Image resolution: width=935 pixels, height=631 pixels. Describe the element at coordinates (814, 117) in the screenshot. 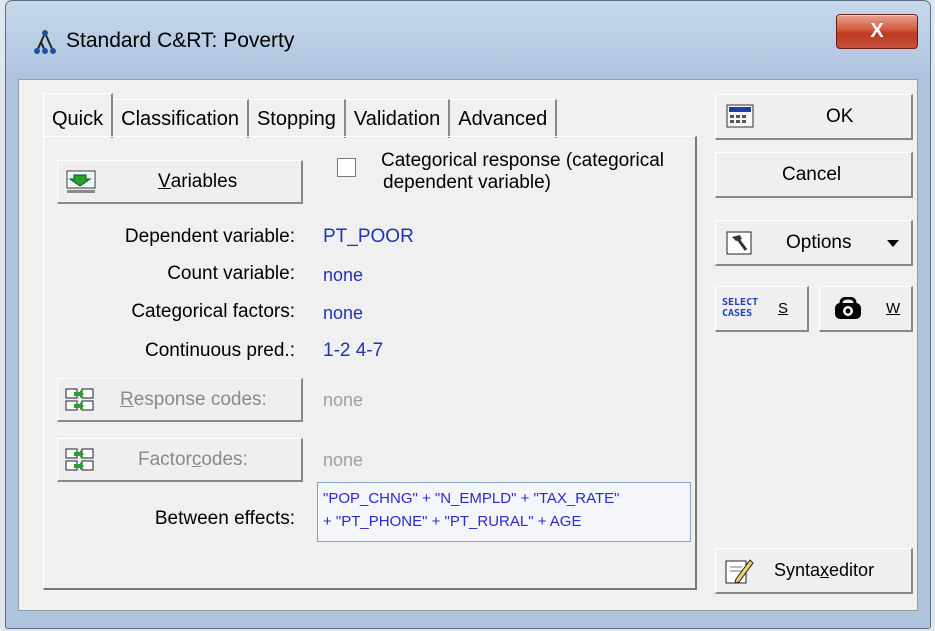

I see `ok-button: OK` at that location.